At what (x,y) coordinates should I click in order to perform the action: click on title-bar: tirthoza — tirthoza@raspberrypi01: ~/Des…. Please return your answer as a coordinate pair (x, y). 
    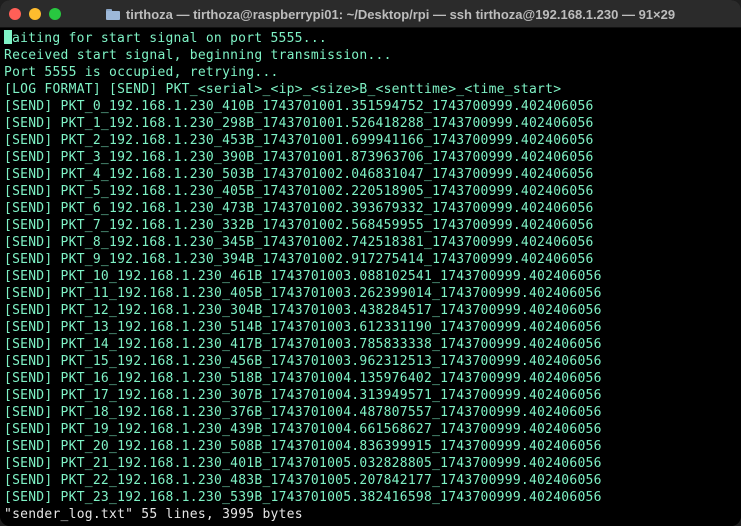
    Looking at the image, I should click on (370, 14).